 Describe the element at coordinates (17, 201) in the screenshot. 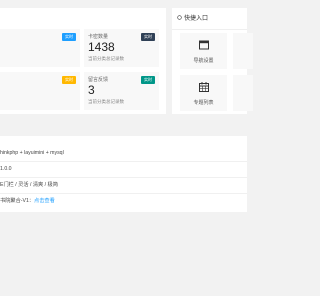

I see `info-value: 书院聚合-V1：` at that location.